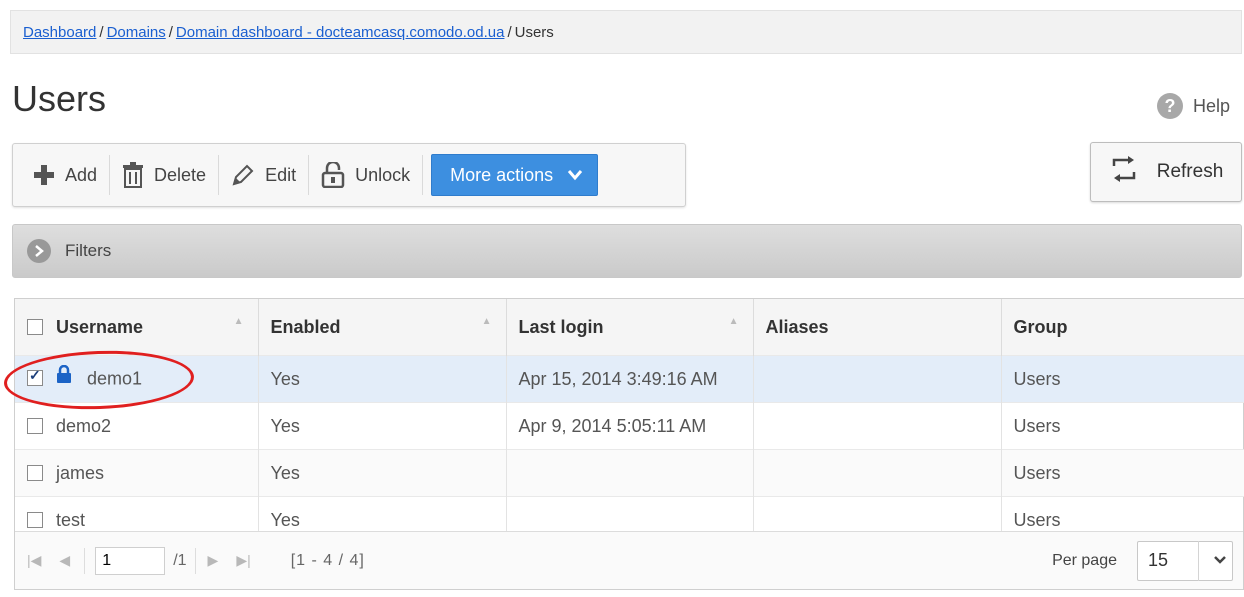 This screenshot has width=1244, height=597. What do you see at coordinates (1190, 171) in the screenshot?
I see `refresh-label: Refresh` at bounding box center [1190, 171].